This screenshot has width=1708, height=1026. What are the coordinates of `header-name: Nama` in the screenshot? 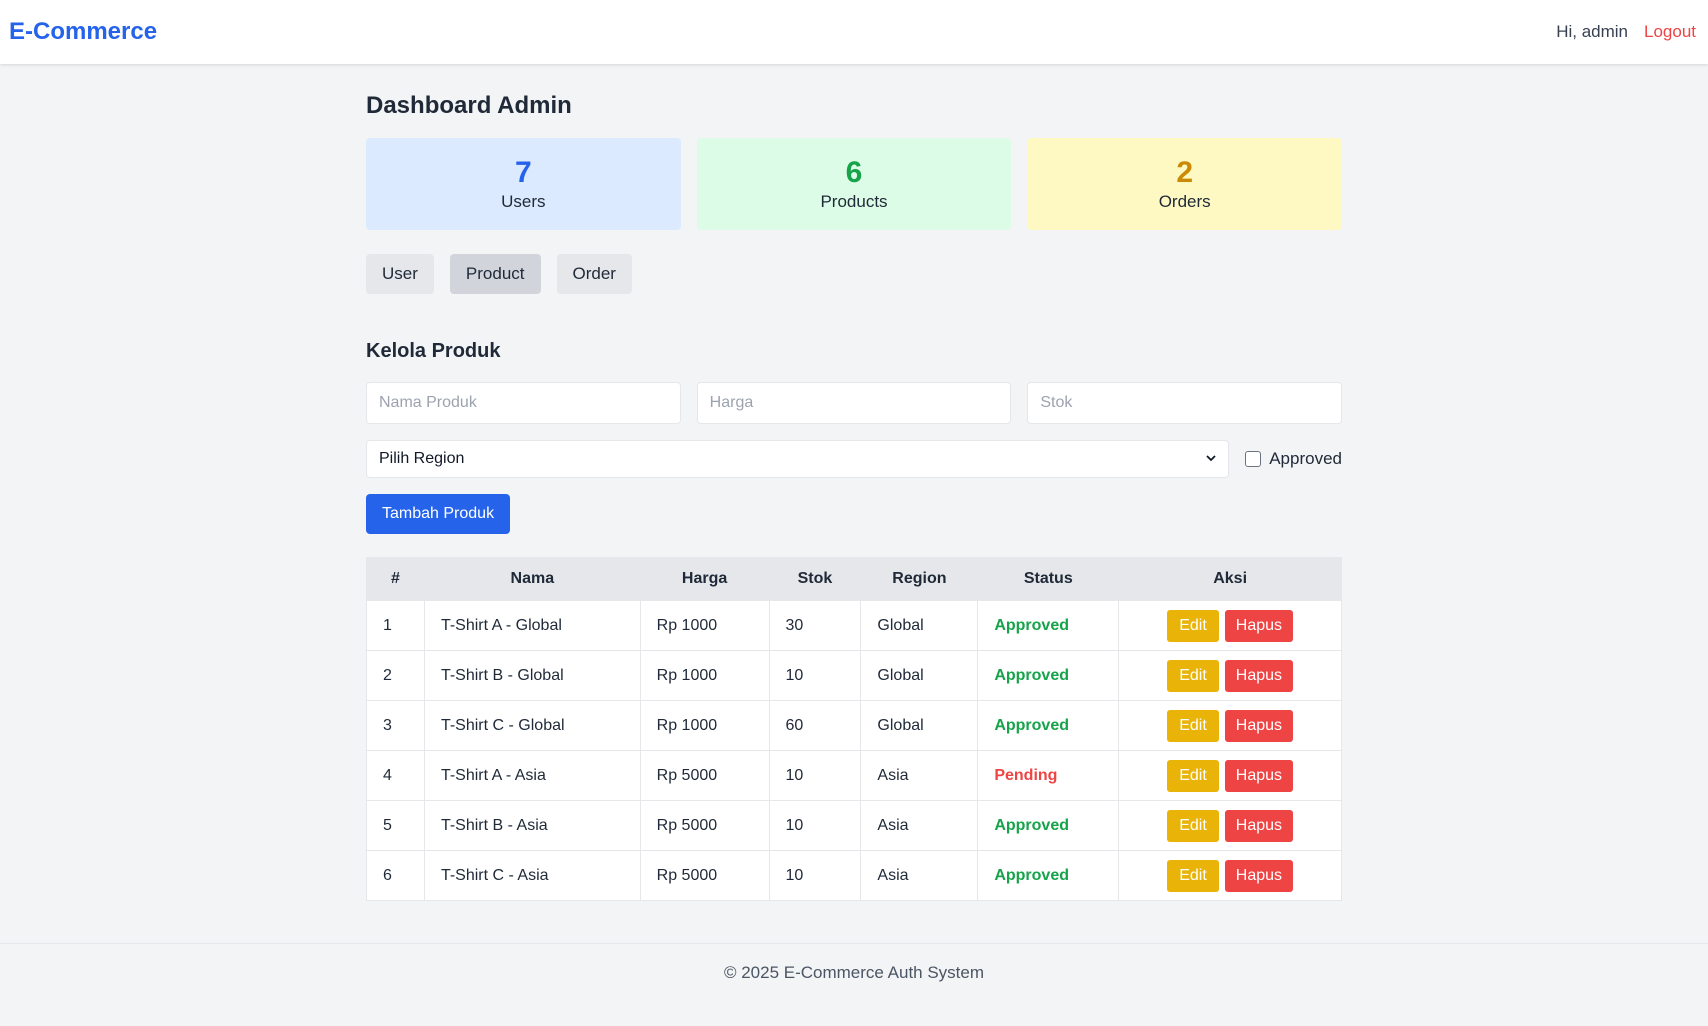 It's located at (532, 579).